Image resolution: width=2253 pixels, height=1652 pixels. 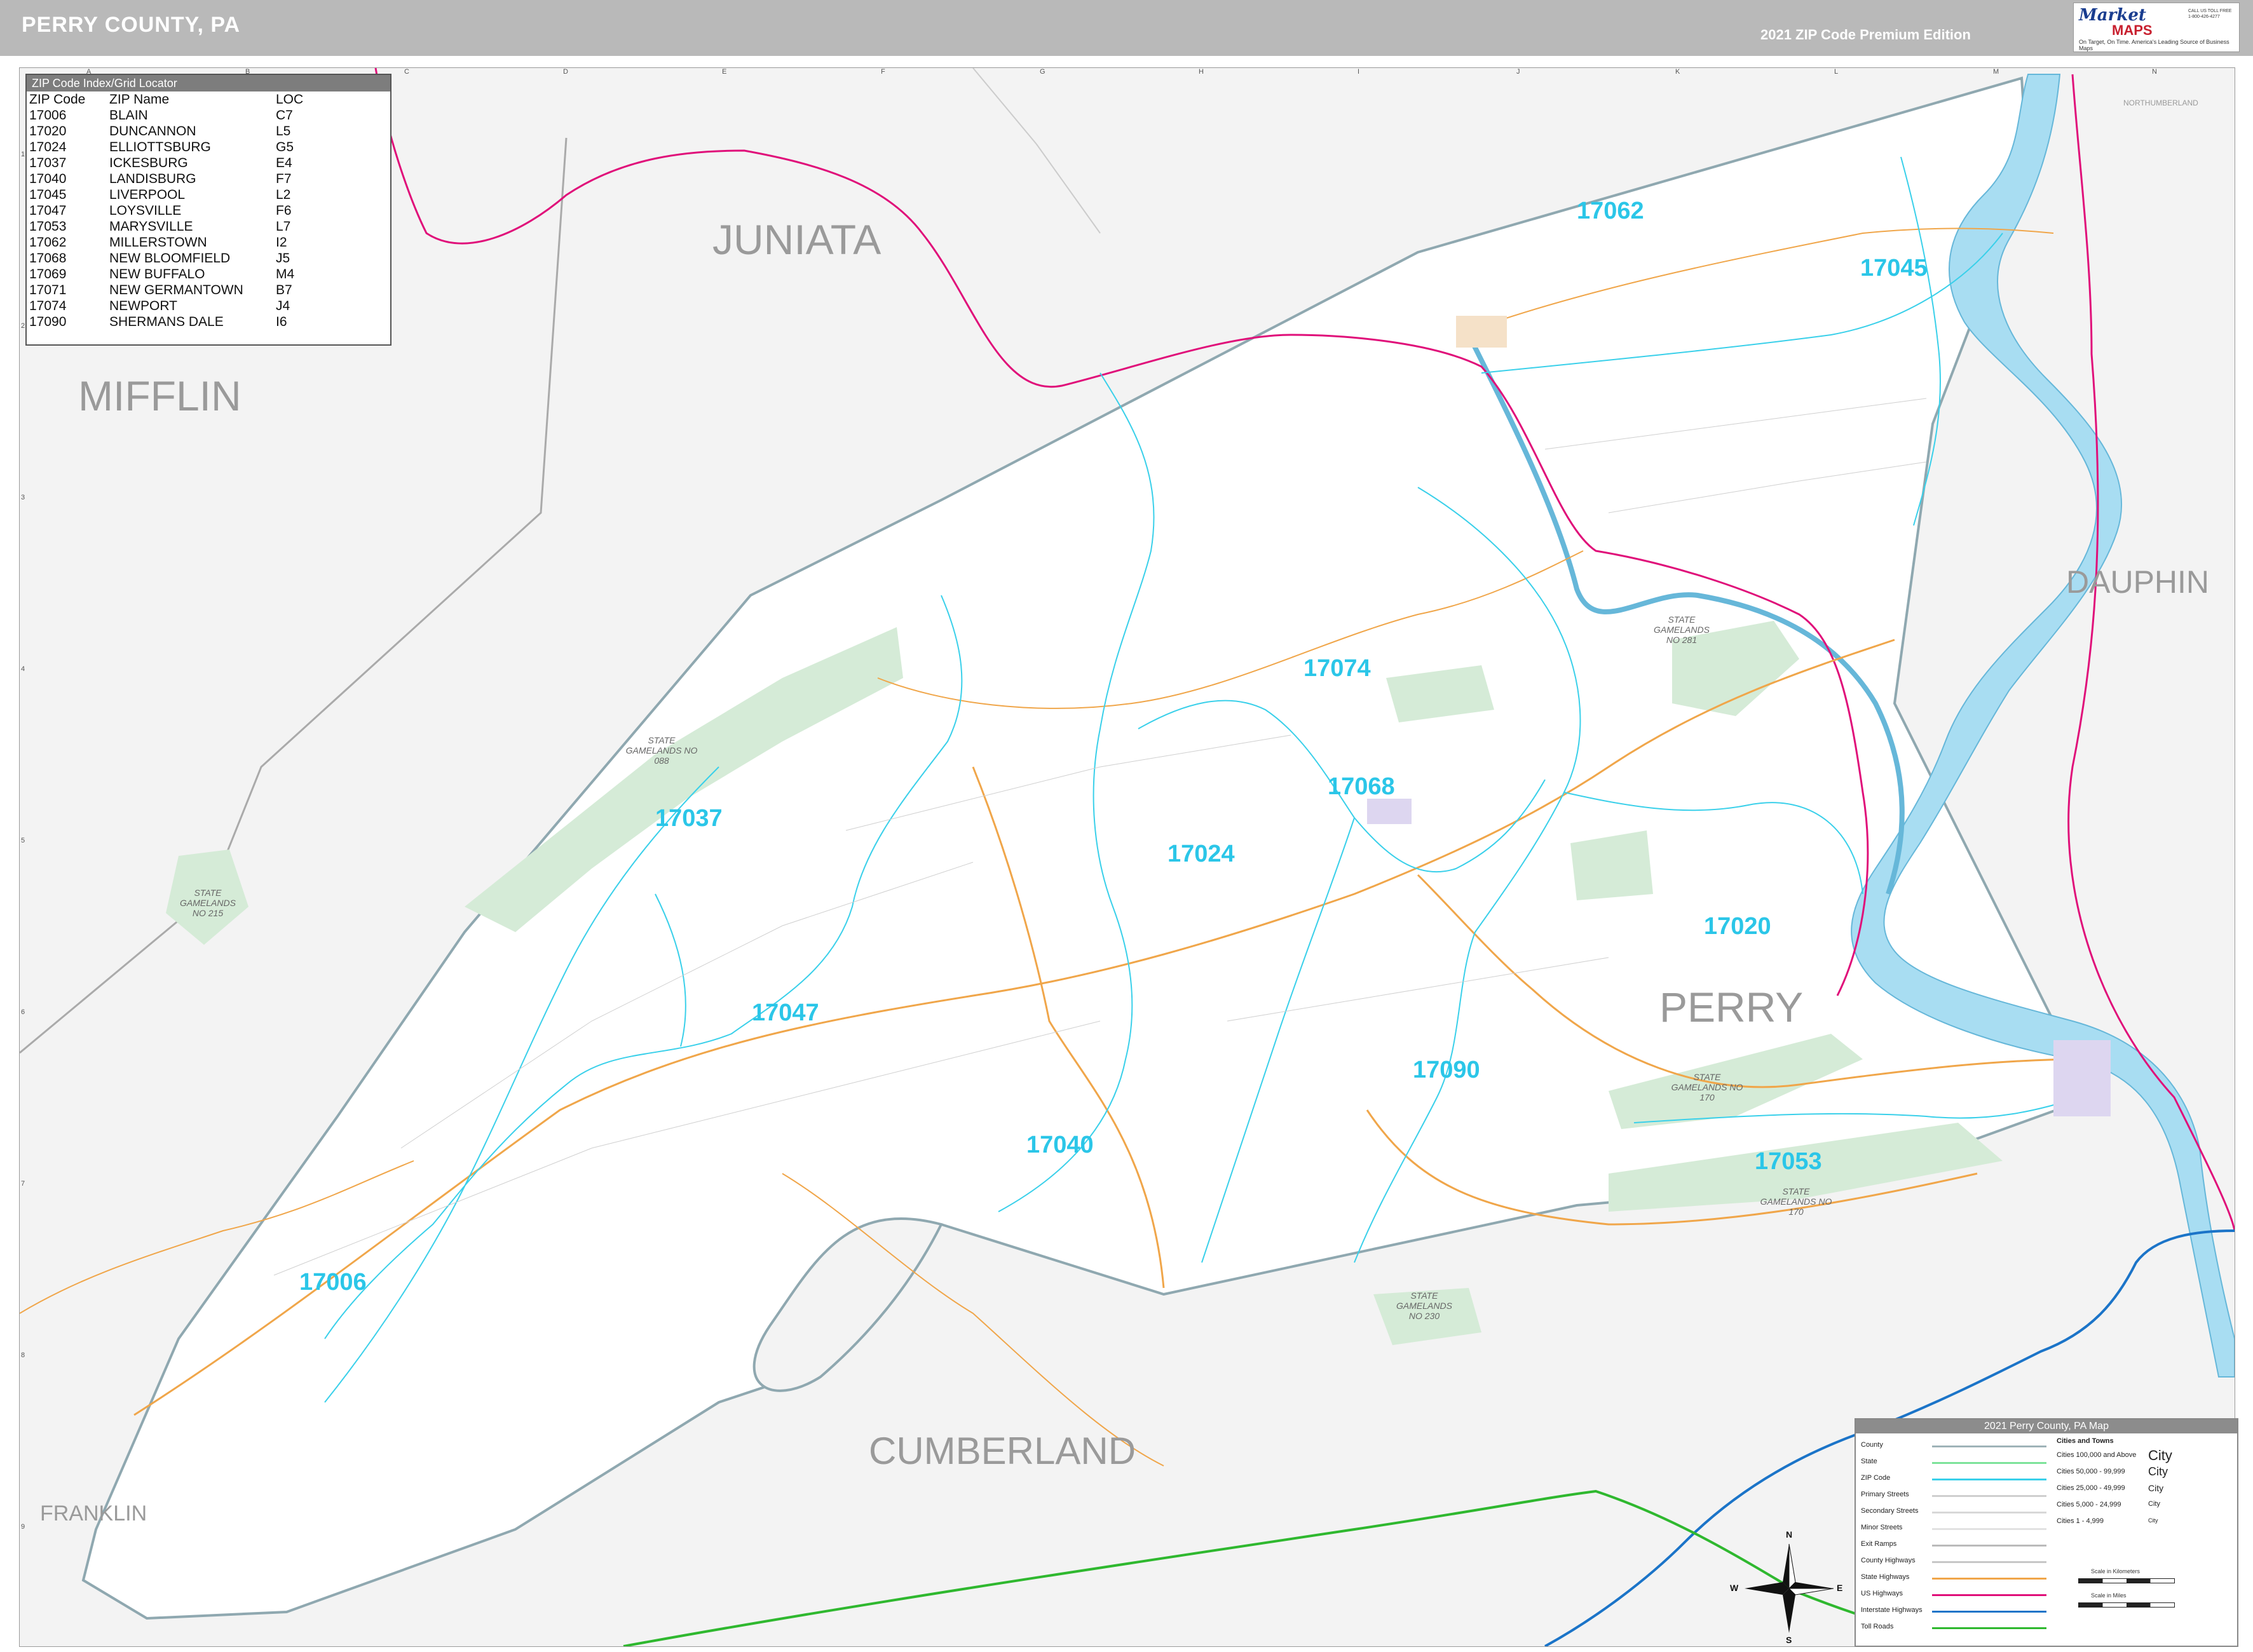 What do you see at coordinates (48, 226) in the screenshot?
I see `zip-cell: 17053` at bounding box center [48, 226].